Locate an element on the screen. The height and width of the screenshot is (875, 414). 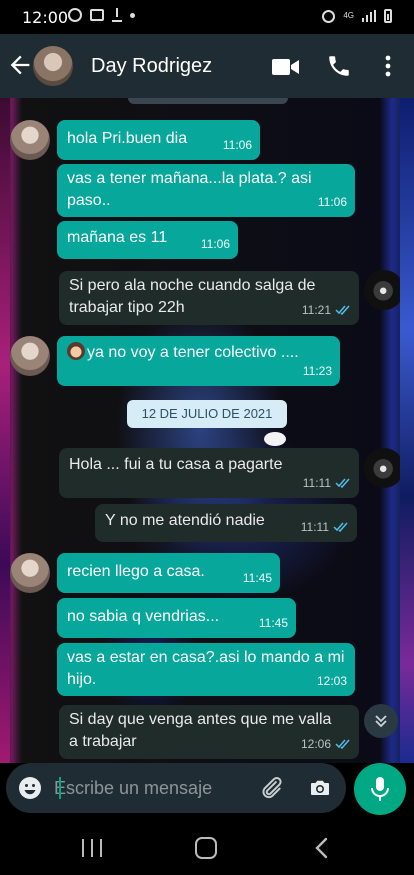
settings-icon is located at coordinates (75, 15).